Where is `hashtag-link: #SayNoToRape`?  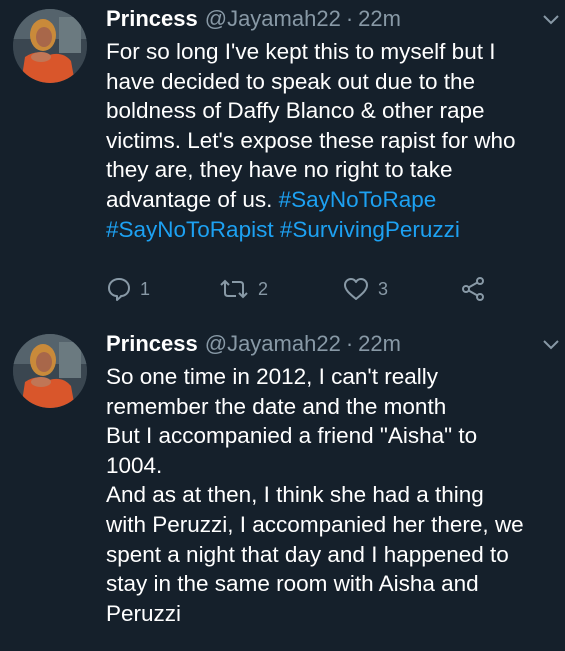
hashtag-link: #SayNoToRape is located at coordinates (358, 199).